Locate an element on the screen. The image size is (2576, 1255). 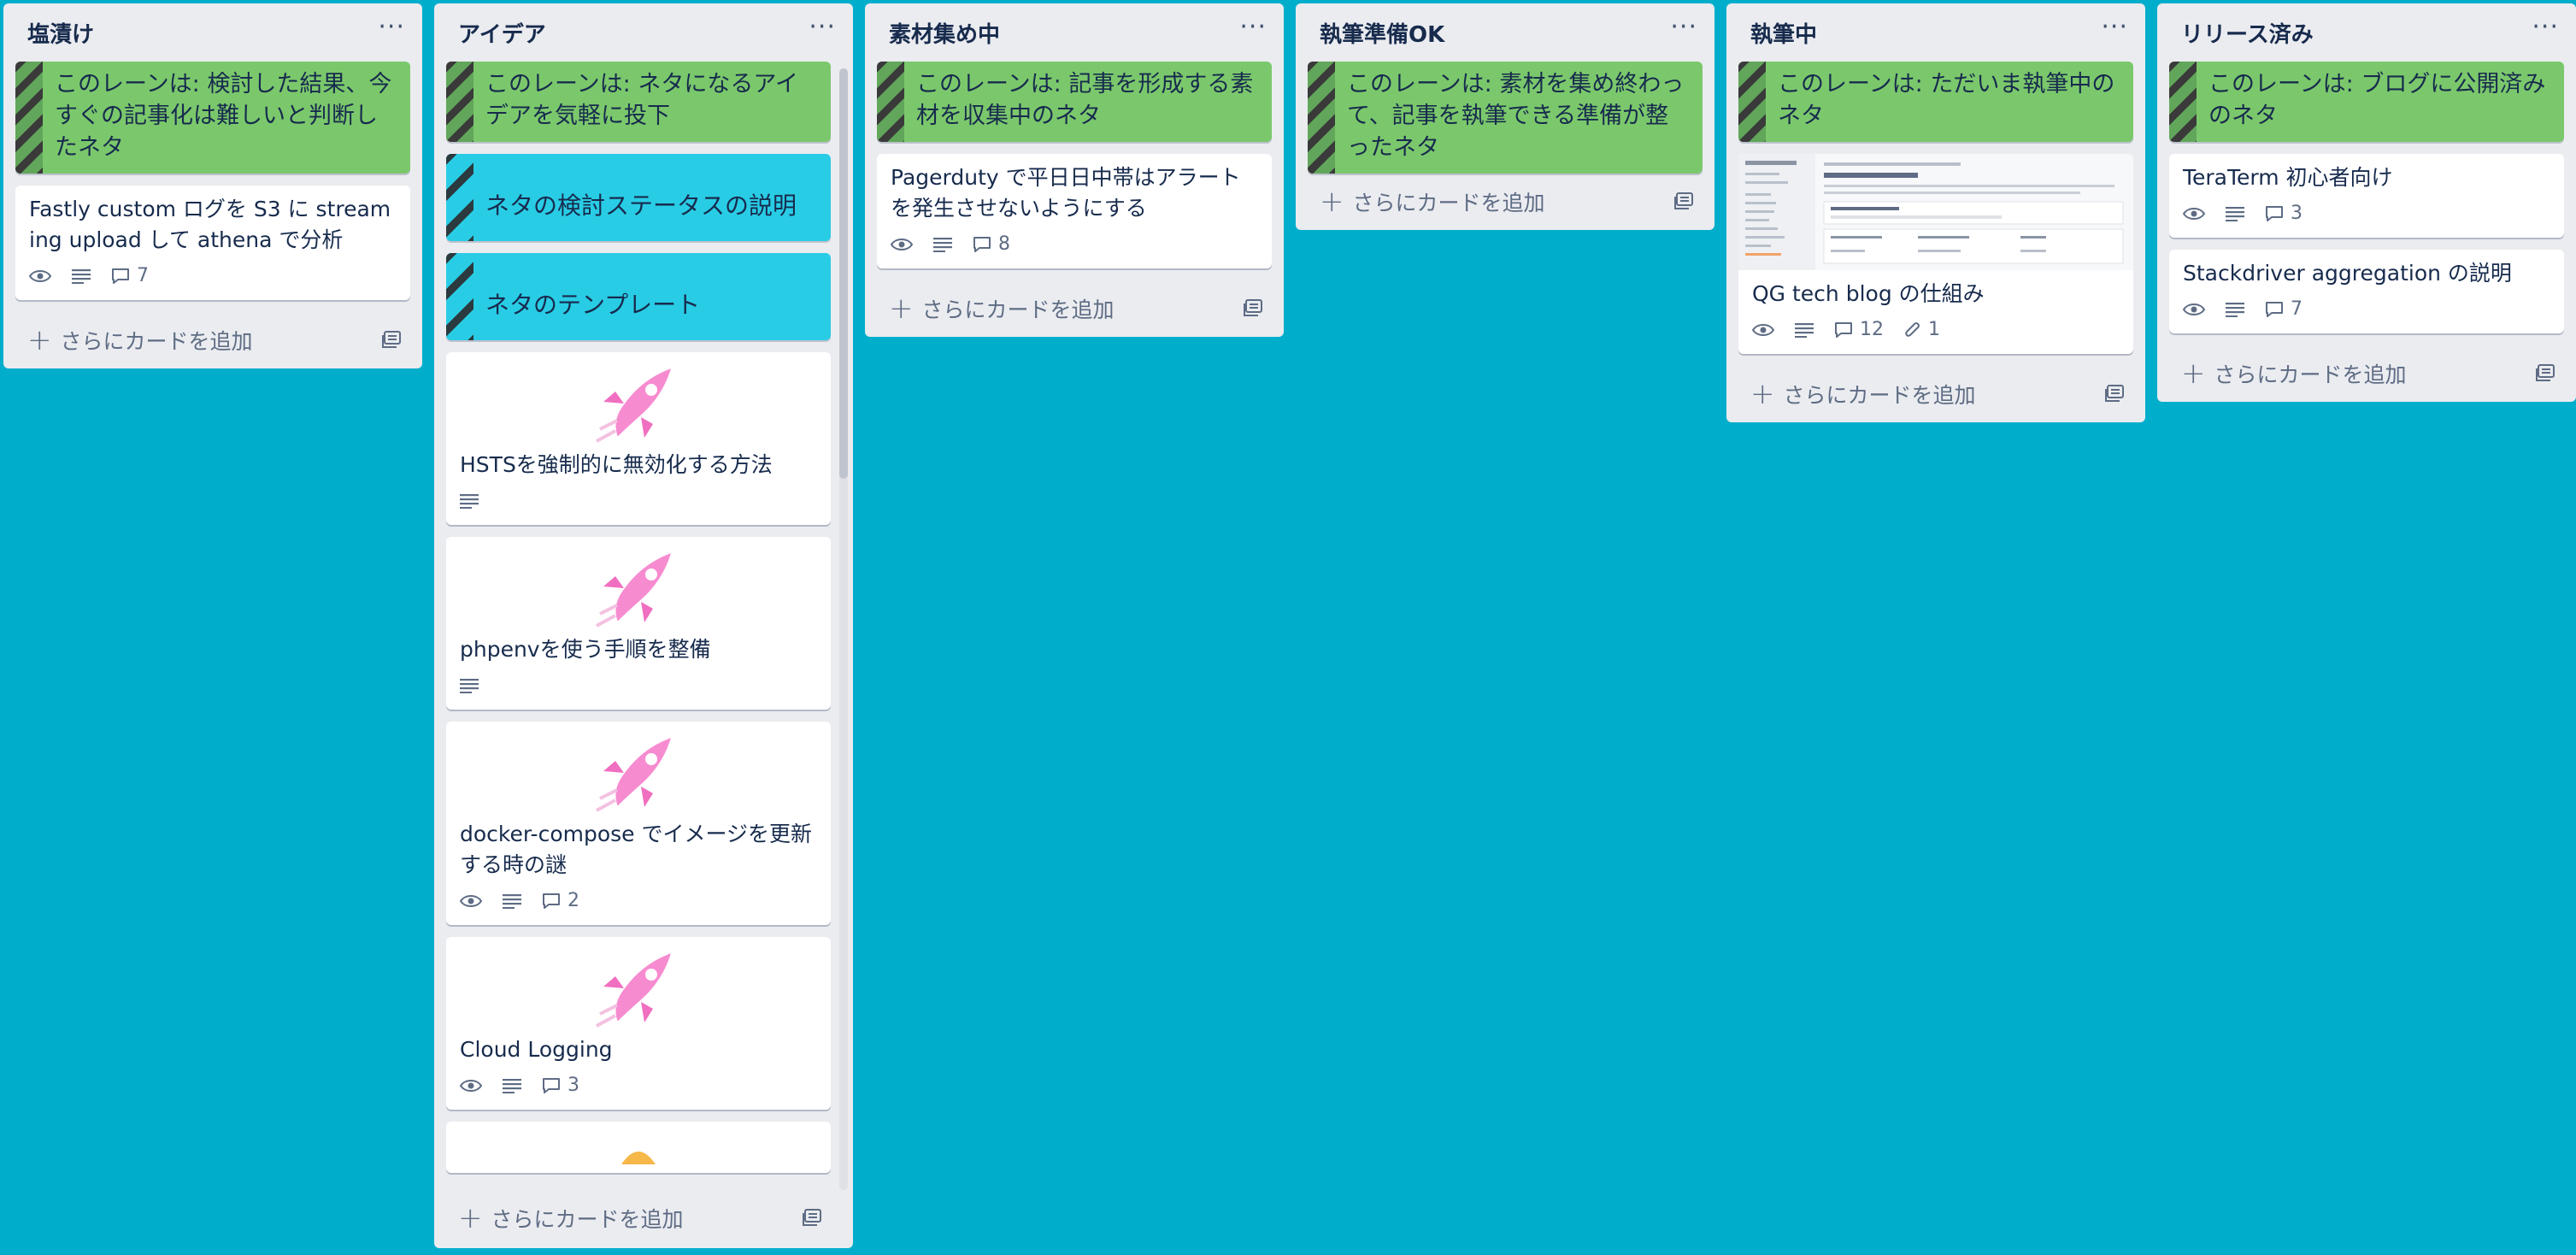
card-title: phpenvを使う手順を整備 is located at coordinates (585, 649).